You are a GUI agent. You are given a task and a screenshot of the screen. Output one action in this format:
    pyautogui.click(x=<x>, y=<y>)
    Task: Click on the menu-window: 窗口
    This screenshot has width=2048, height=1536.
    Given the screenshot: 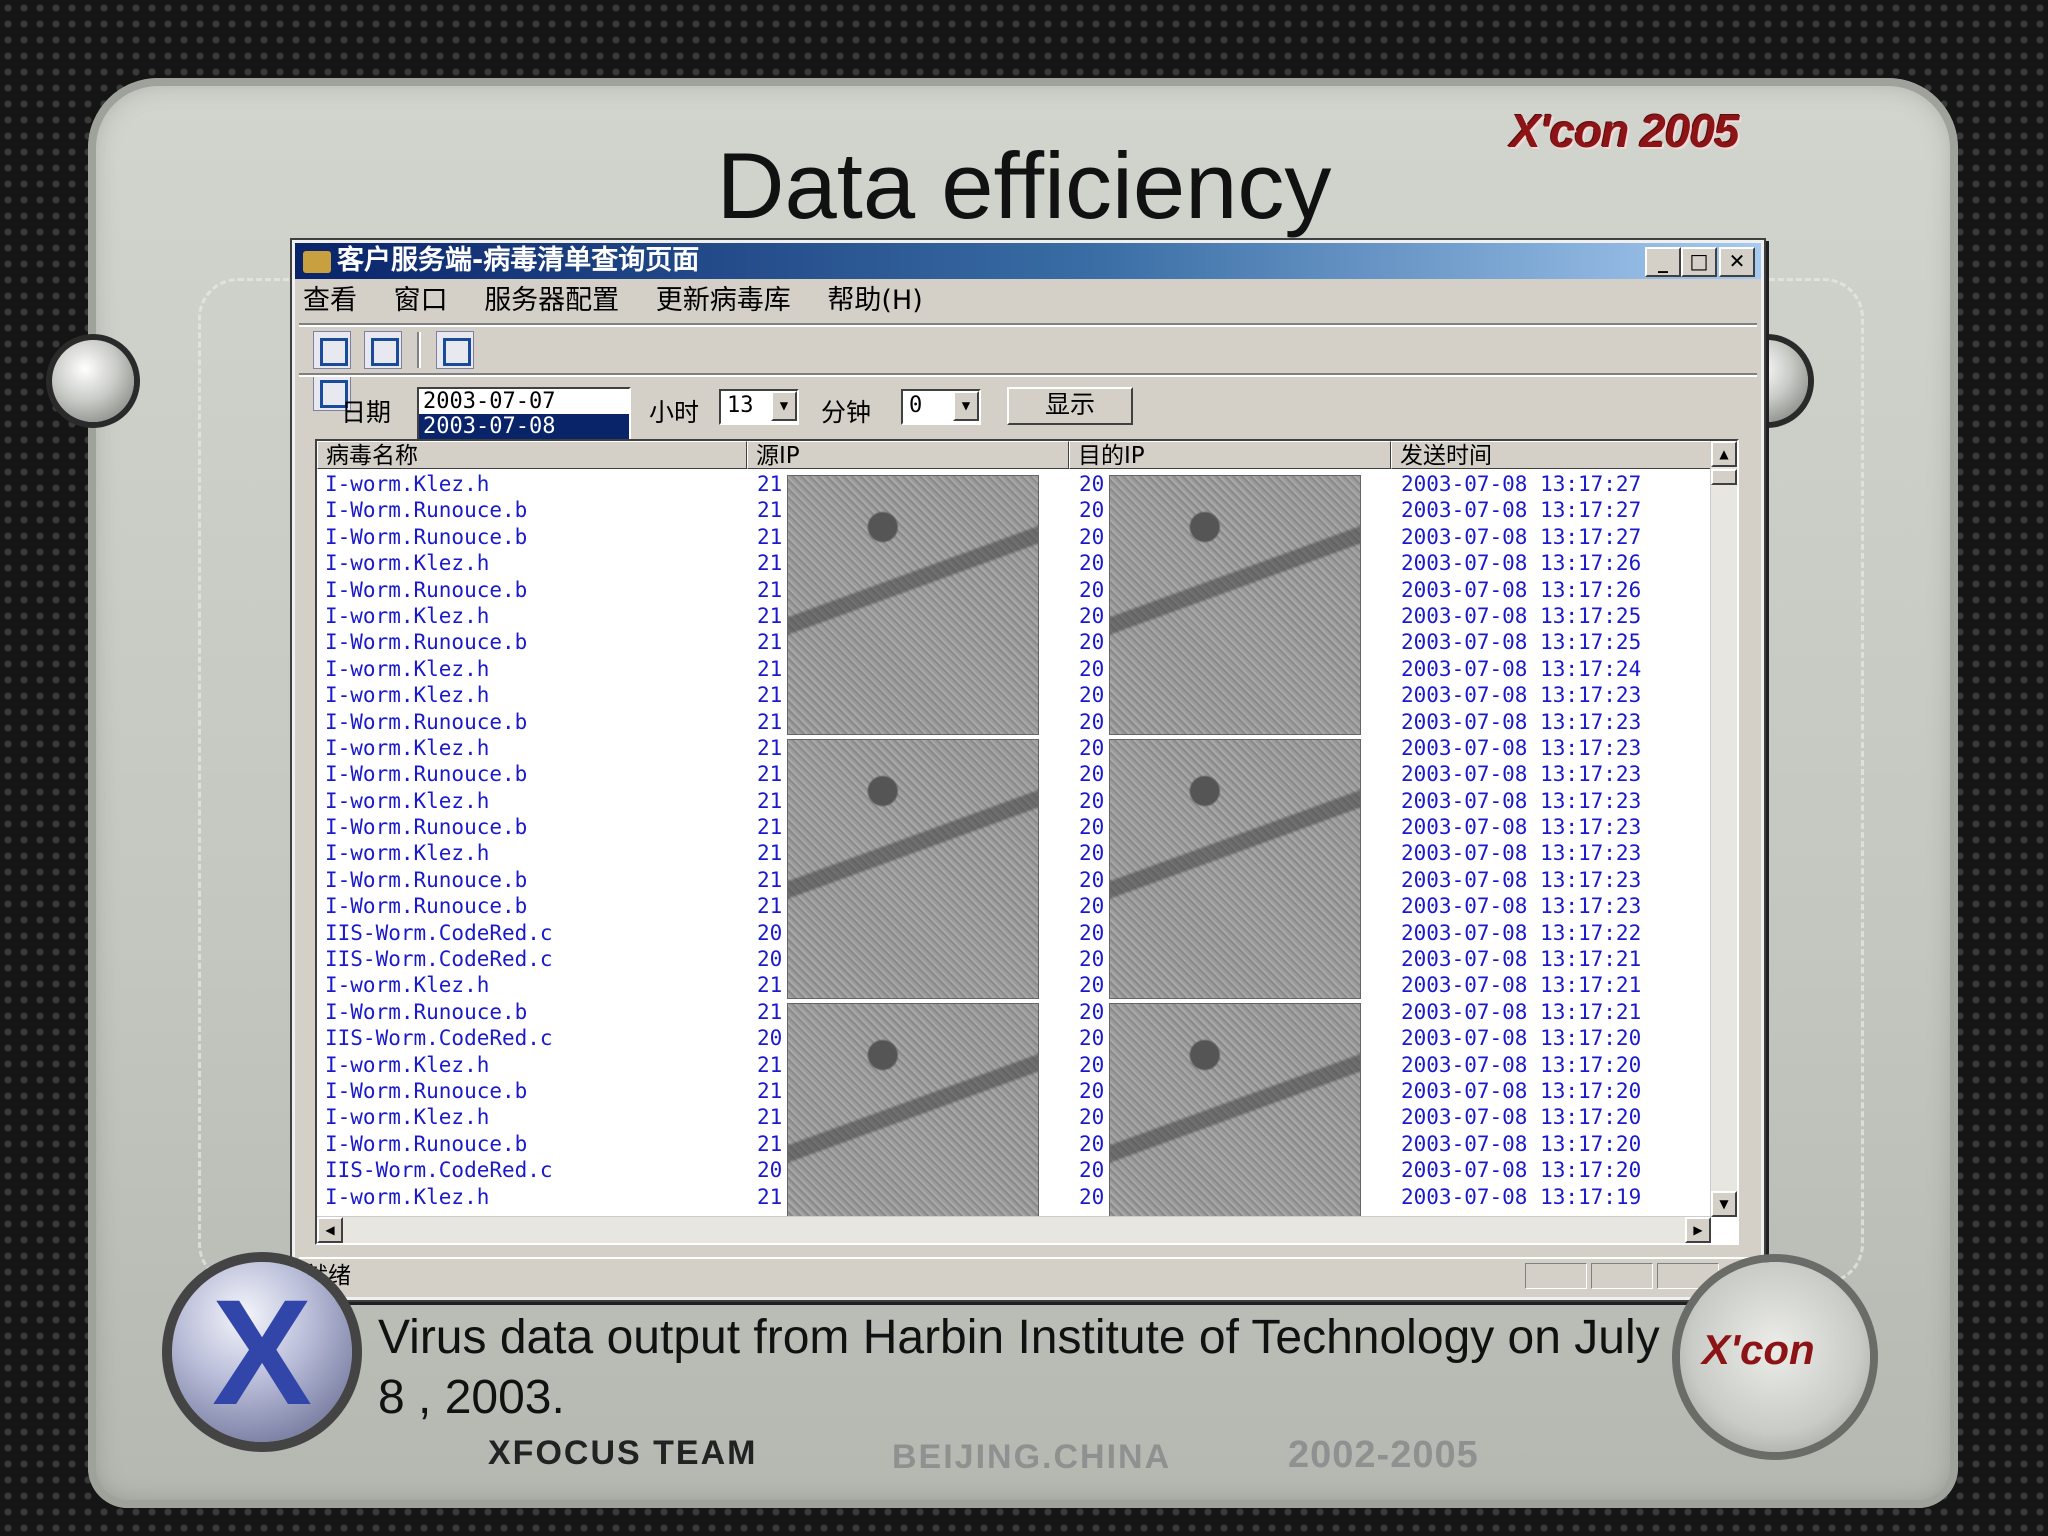 What is the action you would take?
    pyautogui.click(x=421, y=301)
    